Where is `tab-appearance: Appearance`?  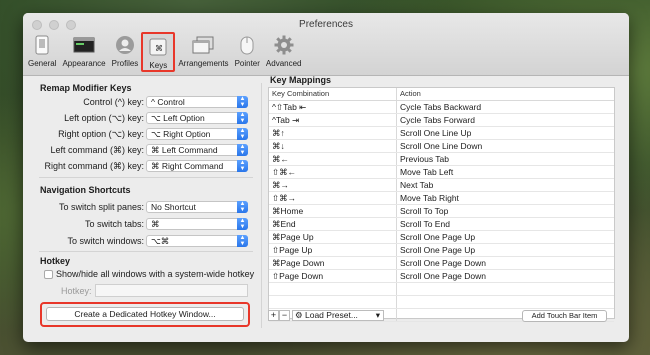 tab-appearance: Appearance is located at coordinates (83, 52).